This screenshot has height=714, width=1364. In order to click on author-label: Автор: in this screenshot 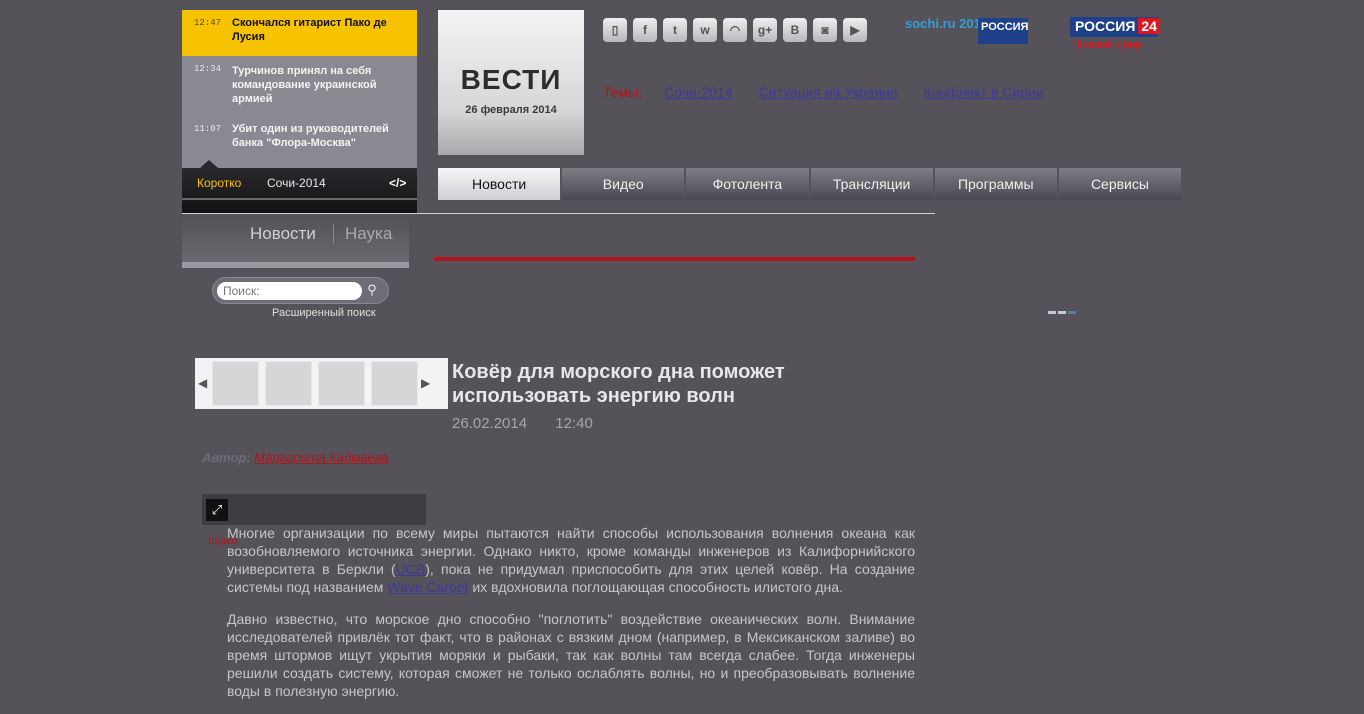, I will do `click(226, 457)`.